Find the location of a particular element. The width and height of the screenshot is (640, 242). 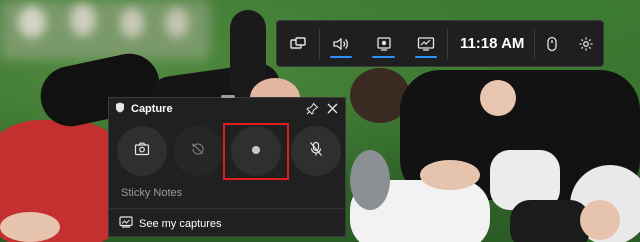

settings-icon is located at coordinates (586, 44).